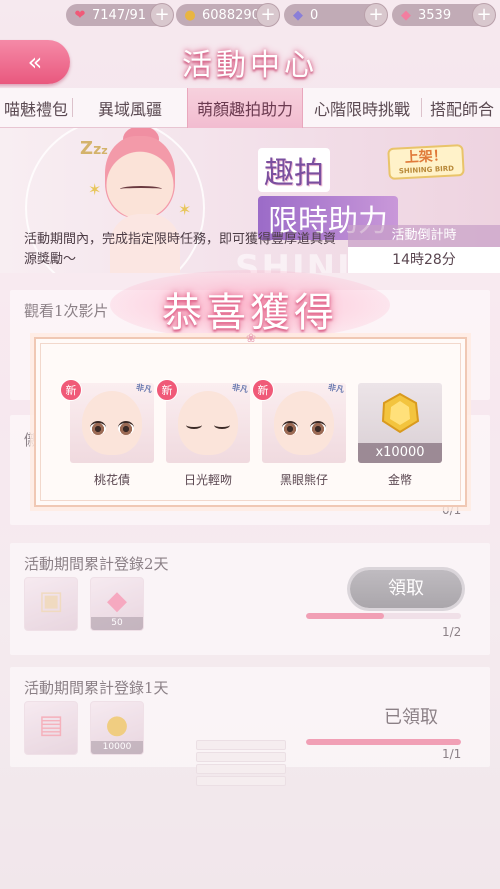 This screenshot has height=889, width=500. I want to click on character-portrait, so click(140, 177).